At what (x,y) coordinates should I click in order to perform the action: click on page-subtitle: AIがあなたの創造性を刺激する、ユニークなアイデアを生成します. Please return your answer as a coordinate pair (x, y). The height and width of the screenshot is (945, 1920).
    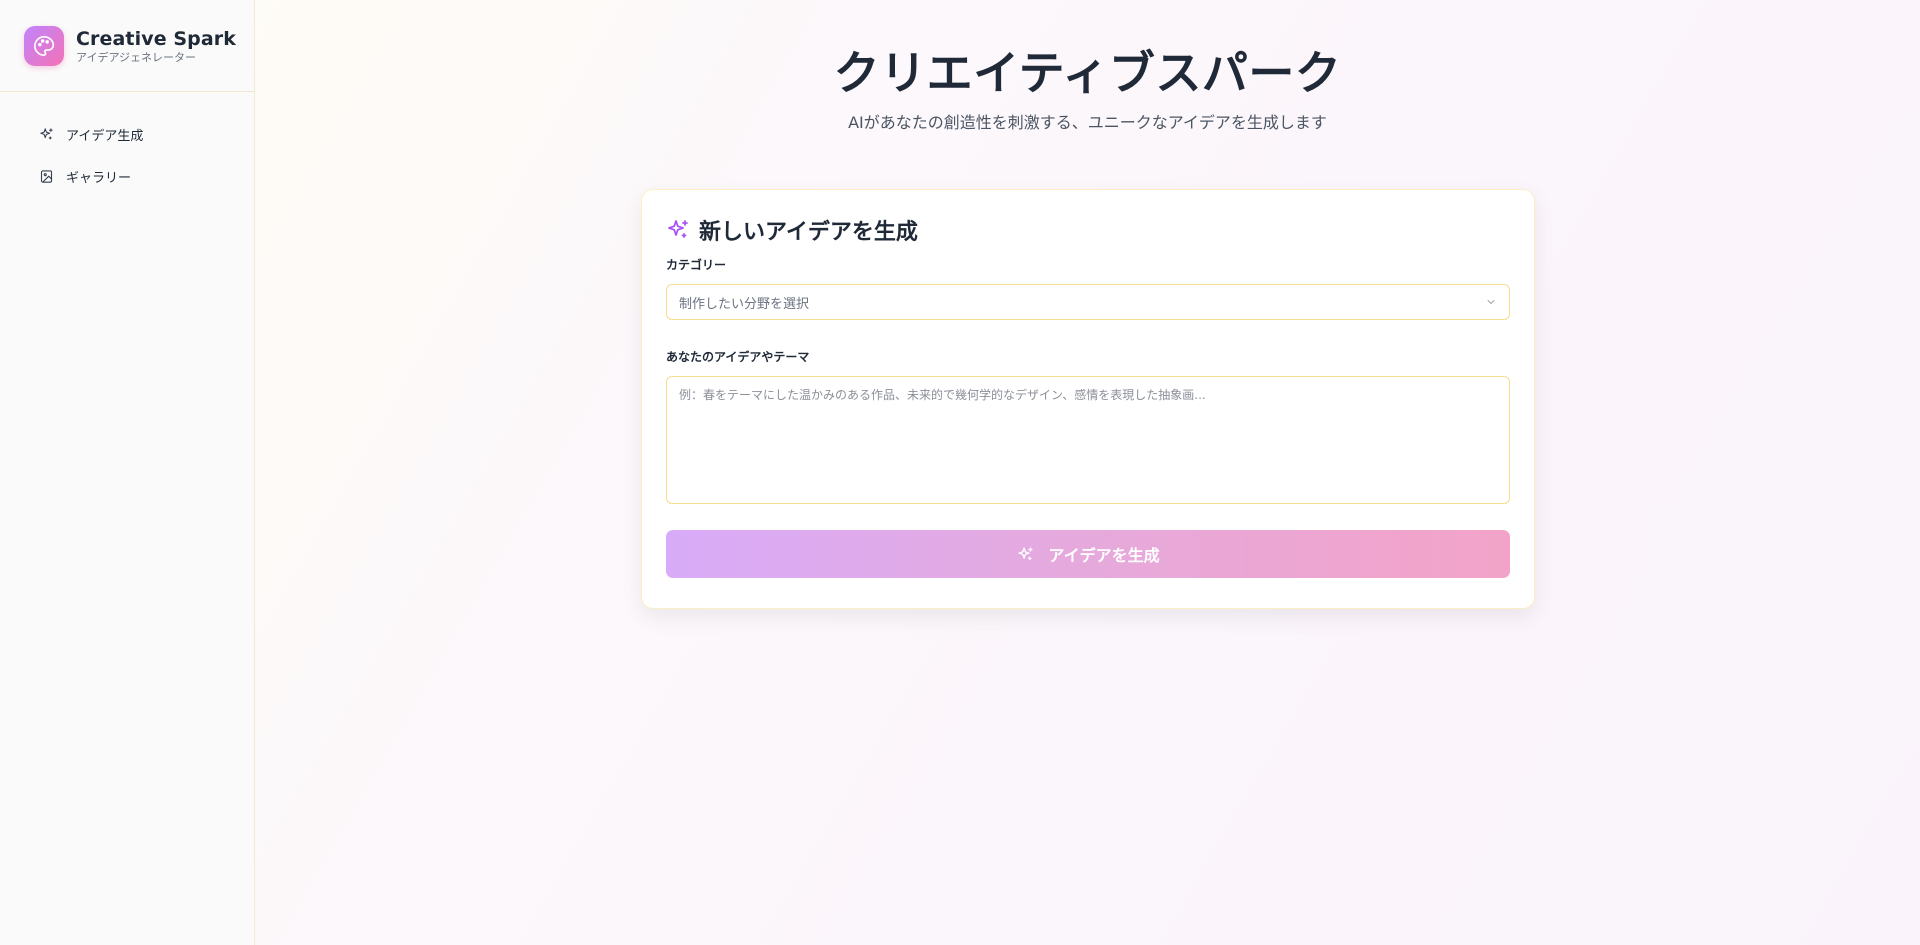
    Looking at the image, I should click on (1087, 122).